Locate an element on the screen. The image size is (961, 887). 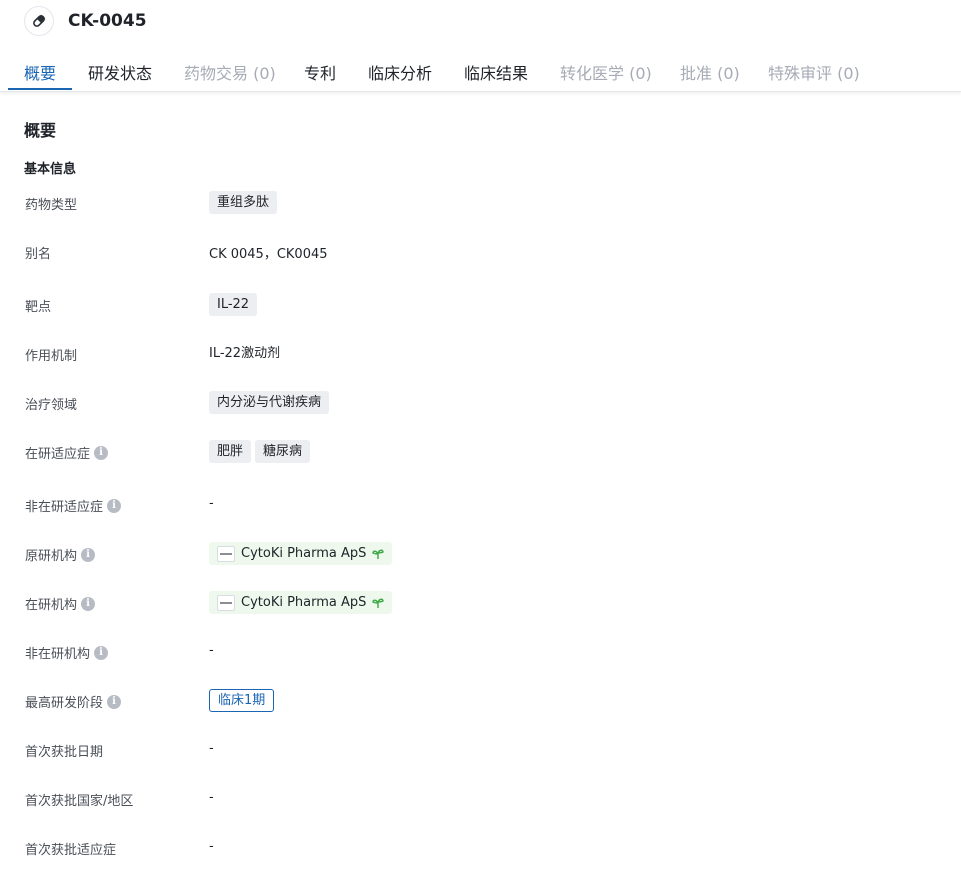
originator-label-text: 原研机构 is located at coordinates (51, 556).